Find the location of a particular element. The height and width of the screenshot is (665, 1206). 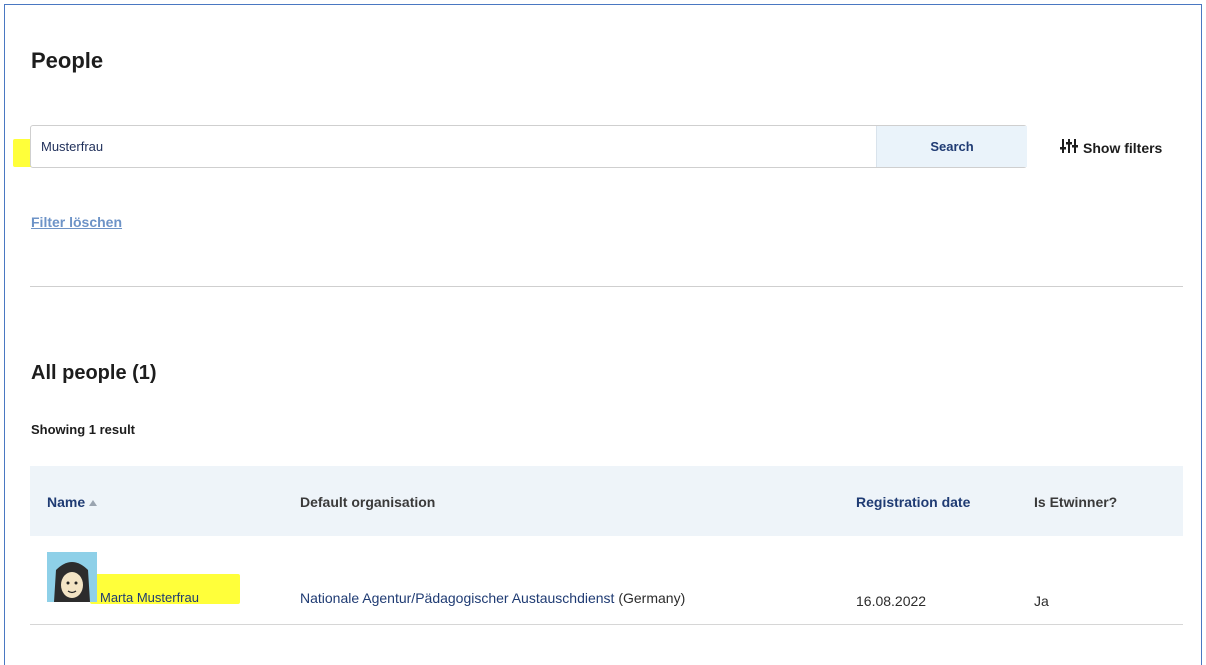

sliders-icon is located at coordinates (1069, 147).